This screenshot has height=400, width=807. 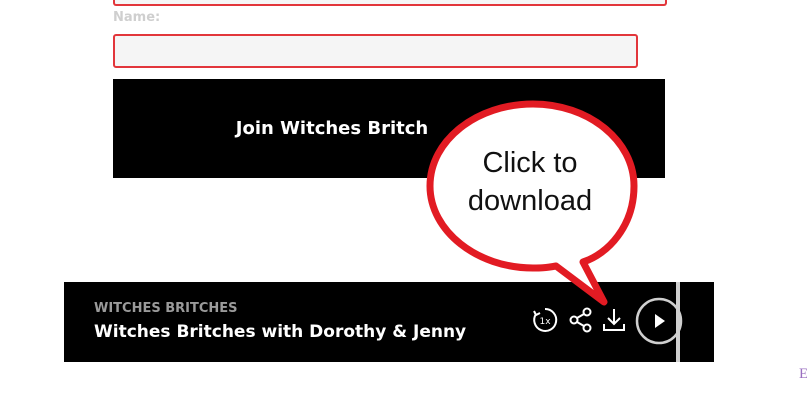 I want to click on episode-title: Witches Britches with Dorothy & Jenny, so click(x=280, y=332).